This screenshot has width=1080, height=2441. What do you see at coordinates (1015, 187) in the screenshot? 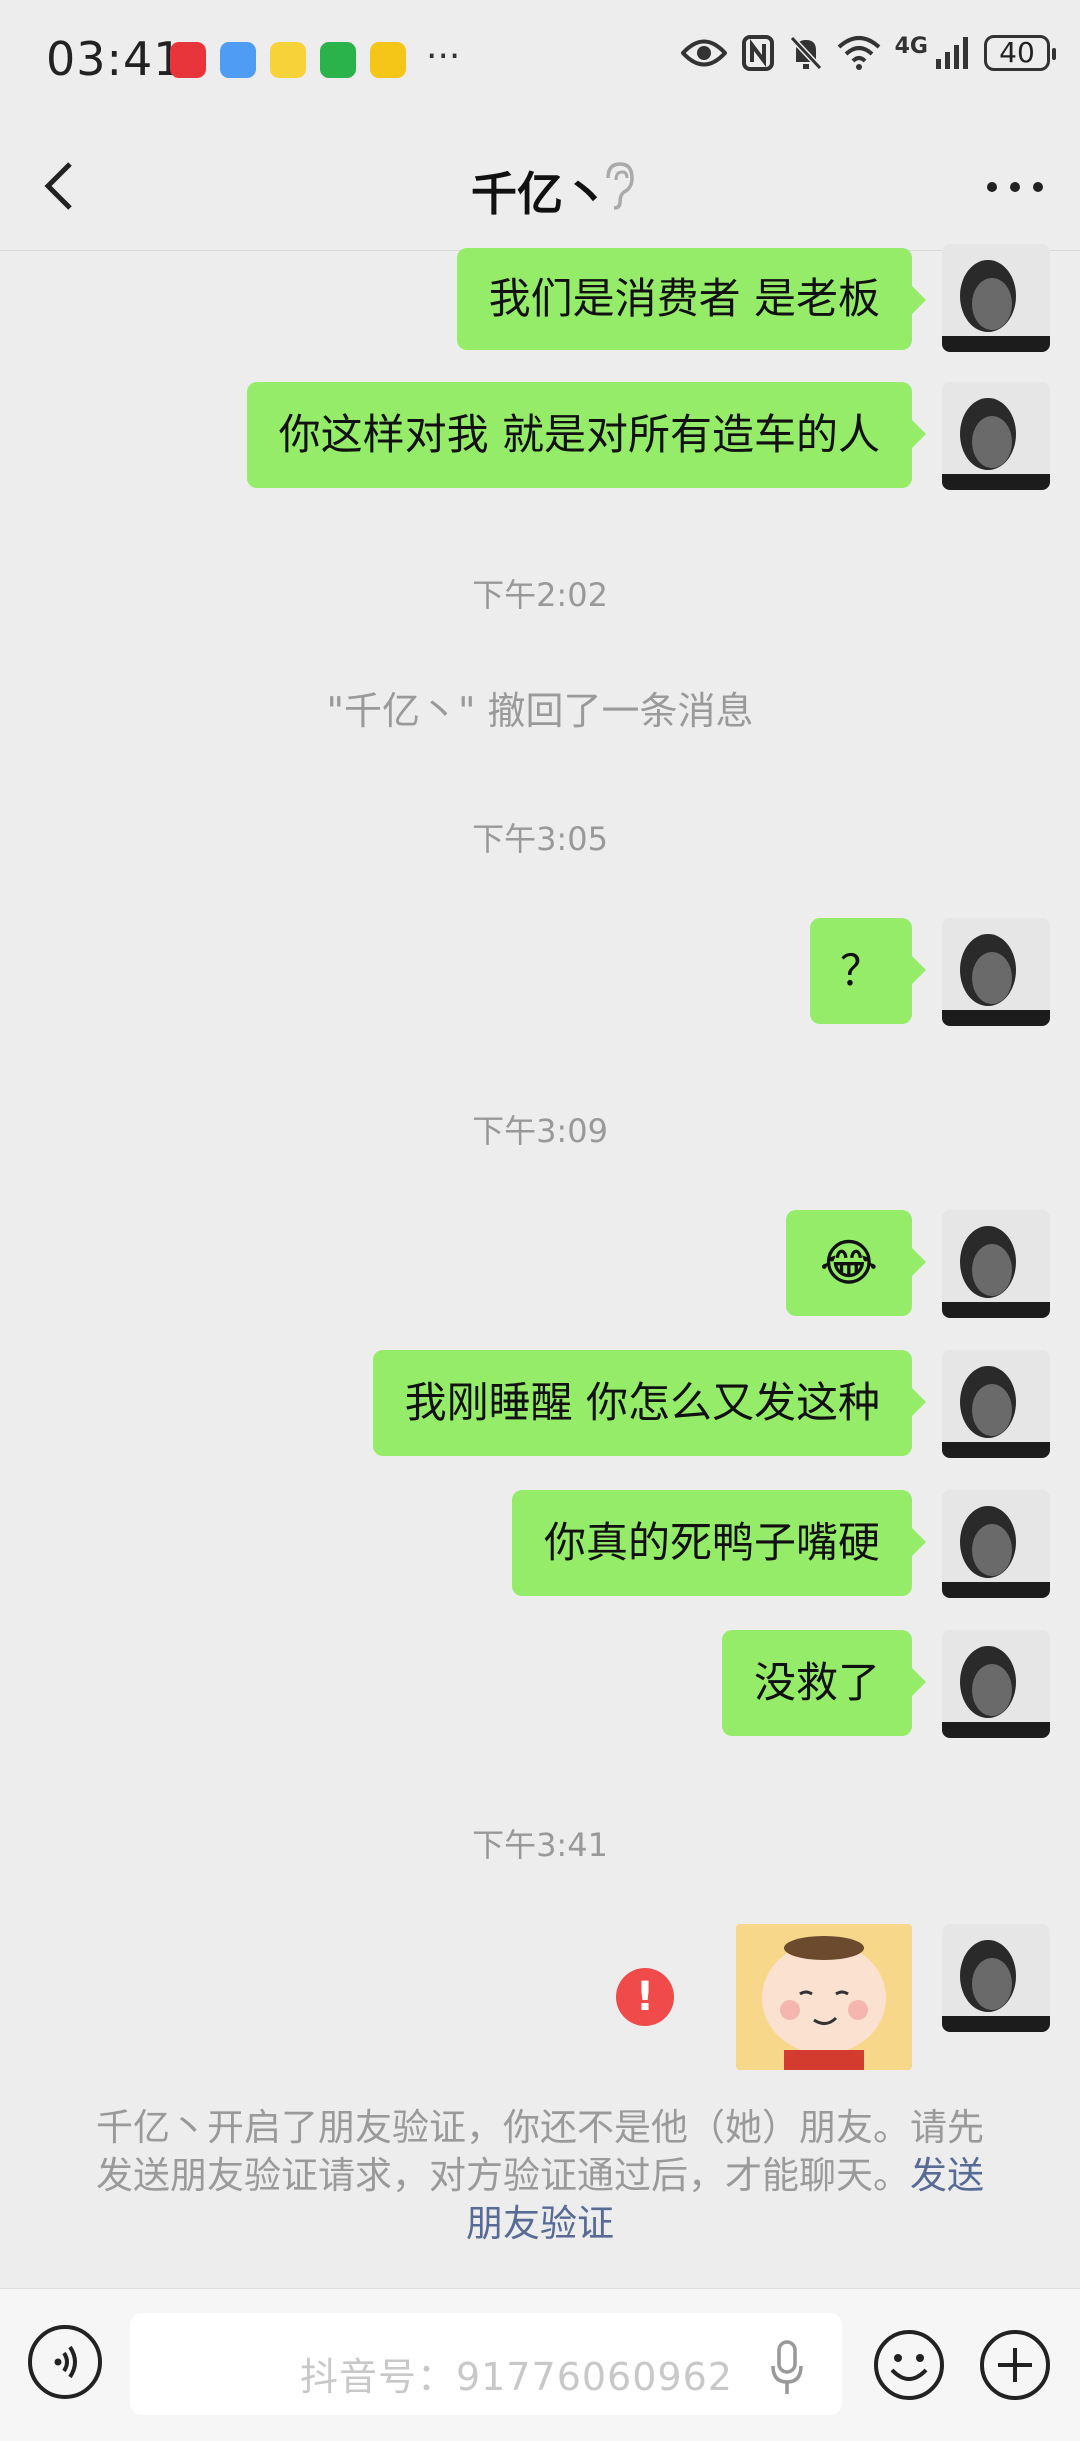
I see `more-options-icon` at bounding box center [1015, 187].